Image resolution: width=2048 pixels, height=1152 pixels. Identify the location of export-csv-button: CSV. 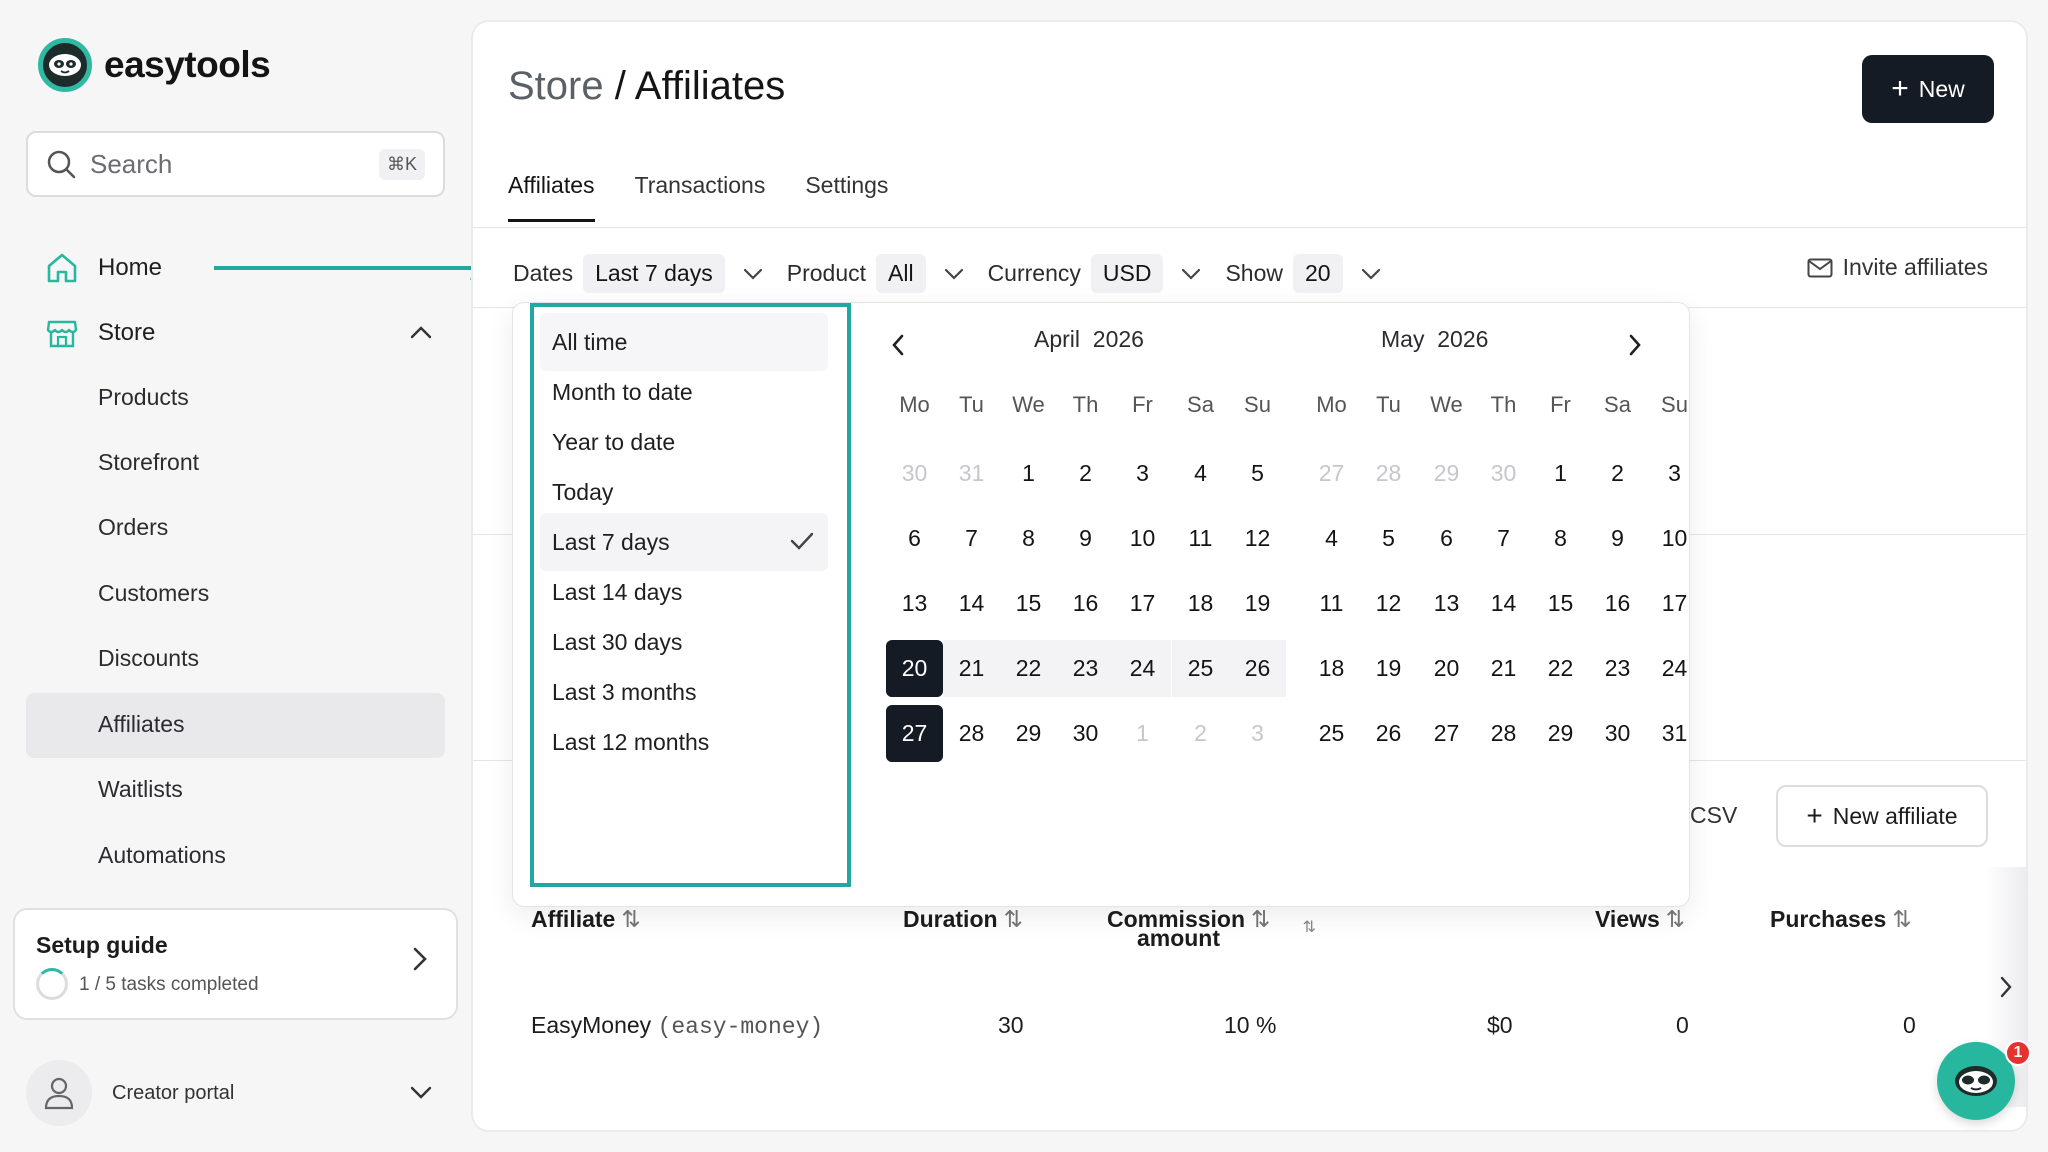
(1713, 815).